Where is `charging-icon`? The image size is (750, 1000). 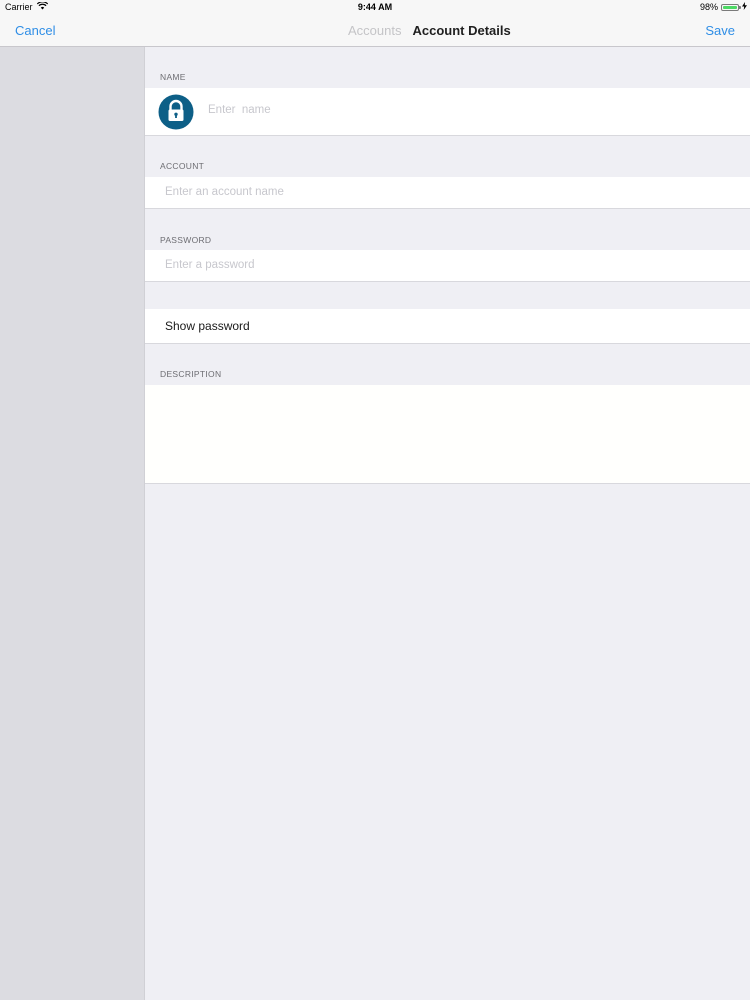 charging-icon is located at coordinates (744, 7).